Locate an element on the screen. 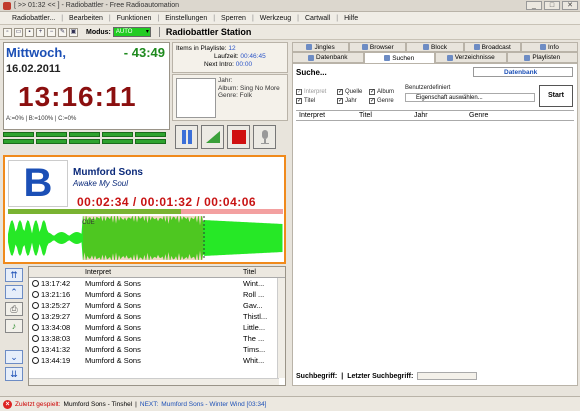  source-select: Datenbank is located at coordinates (523, 72).